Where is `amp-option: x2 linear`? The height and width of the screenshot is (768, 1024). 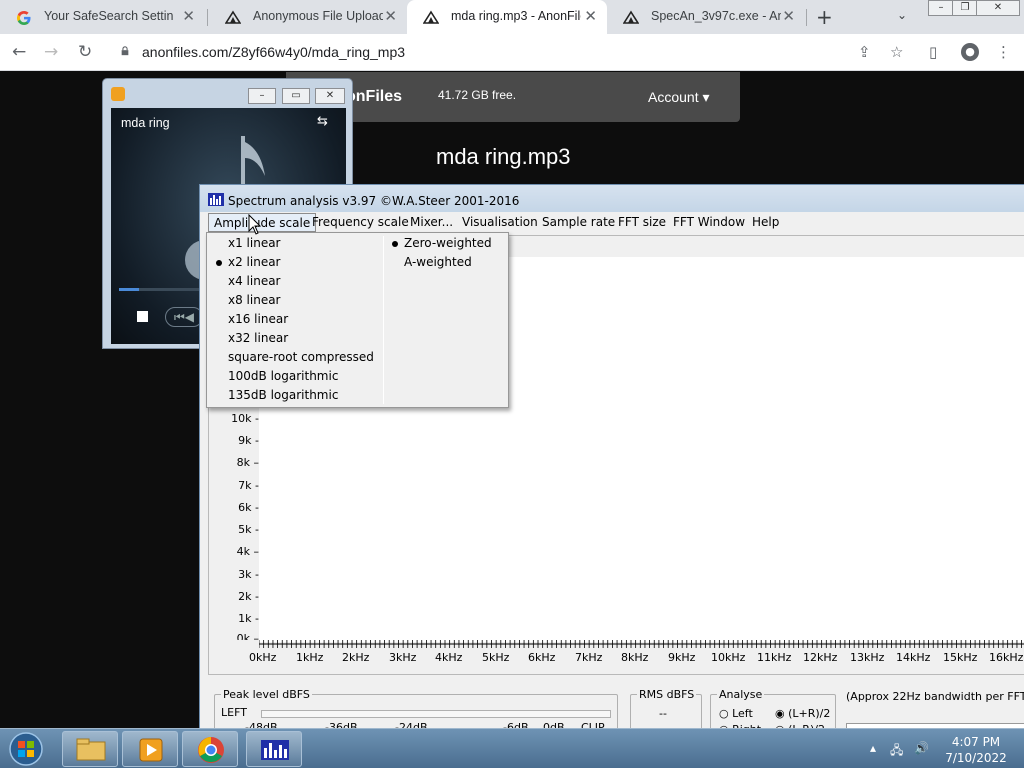 amp-option: x2 linear is located at coordinates (254, 262).